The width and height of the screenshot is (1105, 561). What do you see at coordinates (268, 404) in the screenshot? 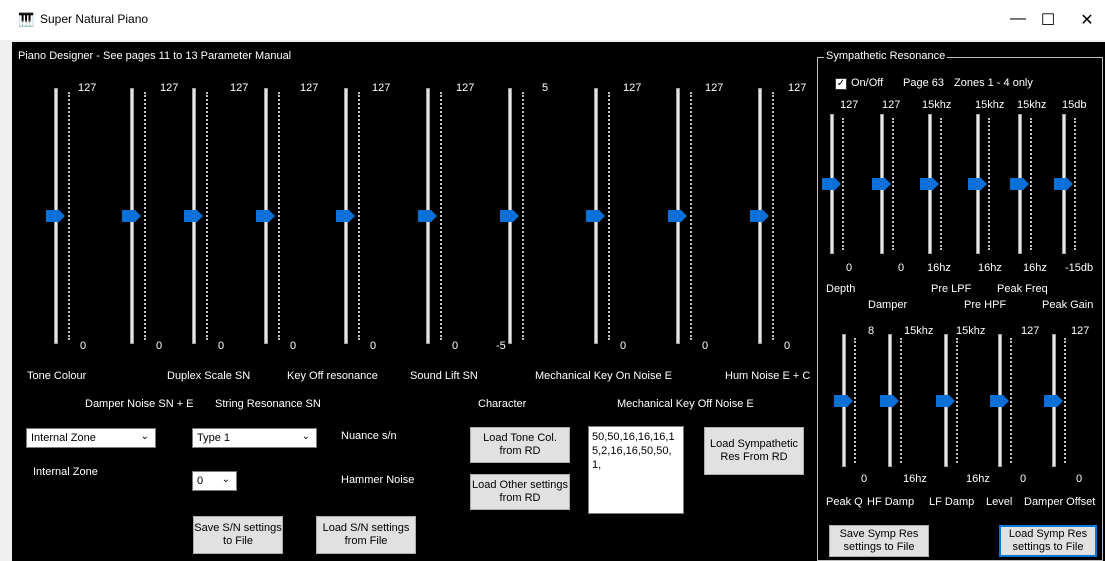
I see `label-string-resonance: String Resonance SN` at bounding box center [268, 404].